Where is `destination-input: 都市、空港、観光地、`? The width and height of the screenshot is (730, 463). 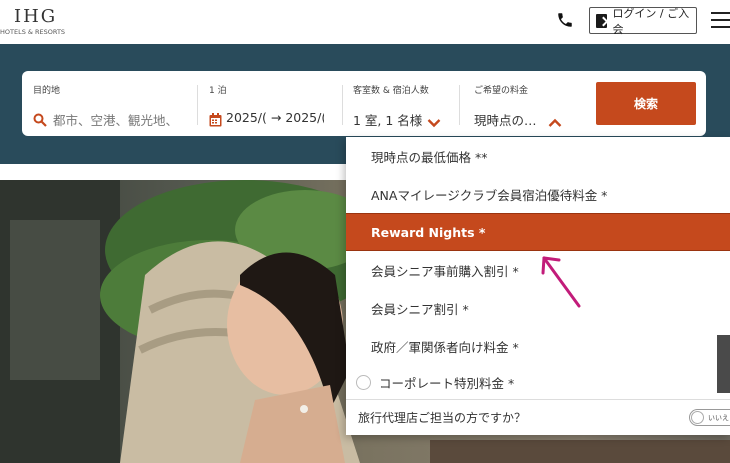
destination-input: 都市、空港、観光地、 is located at coordinates (118, 119).